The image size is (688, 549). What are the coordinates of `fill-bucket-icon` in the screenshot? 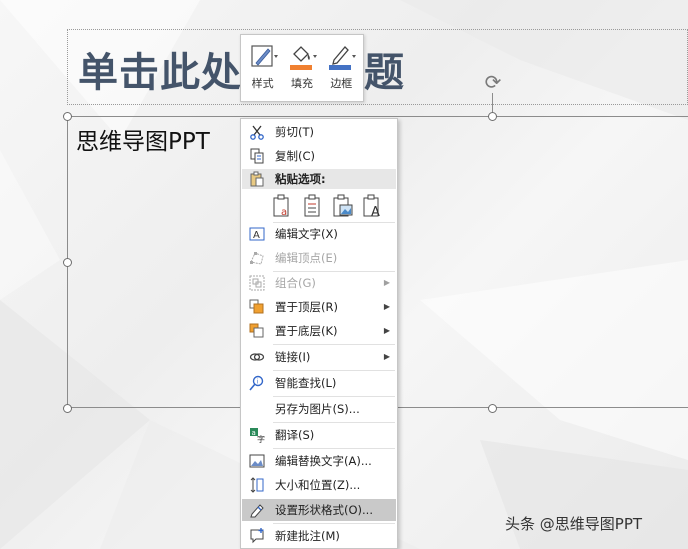 It's located at (303, 58).